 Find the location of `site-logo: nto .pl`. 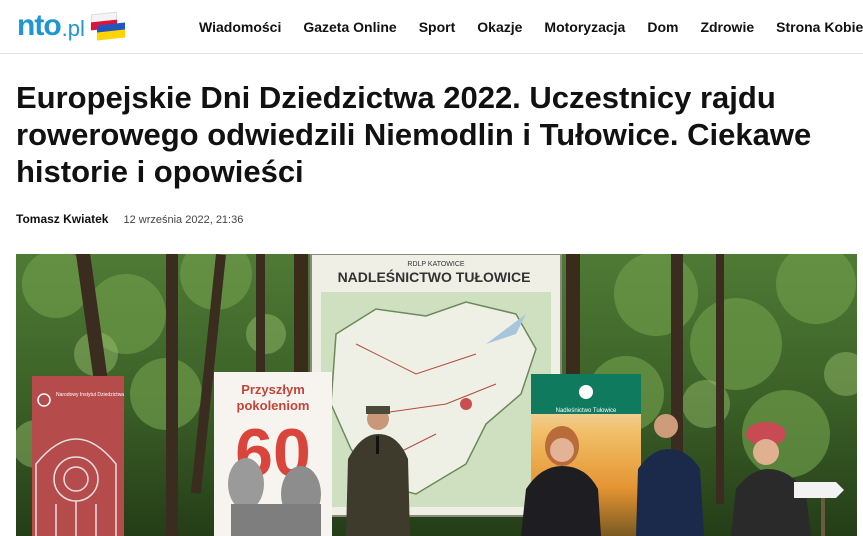

site-logo: nto .pl is located at coordinates (71, 26).